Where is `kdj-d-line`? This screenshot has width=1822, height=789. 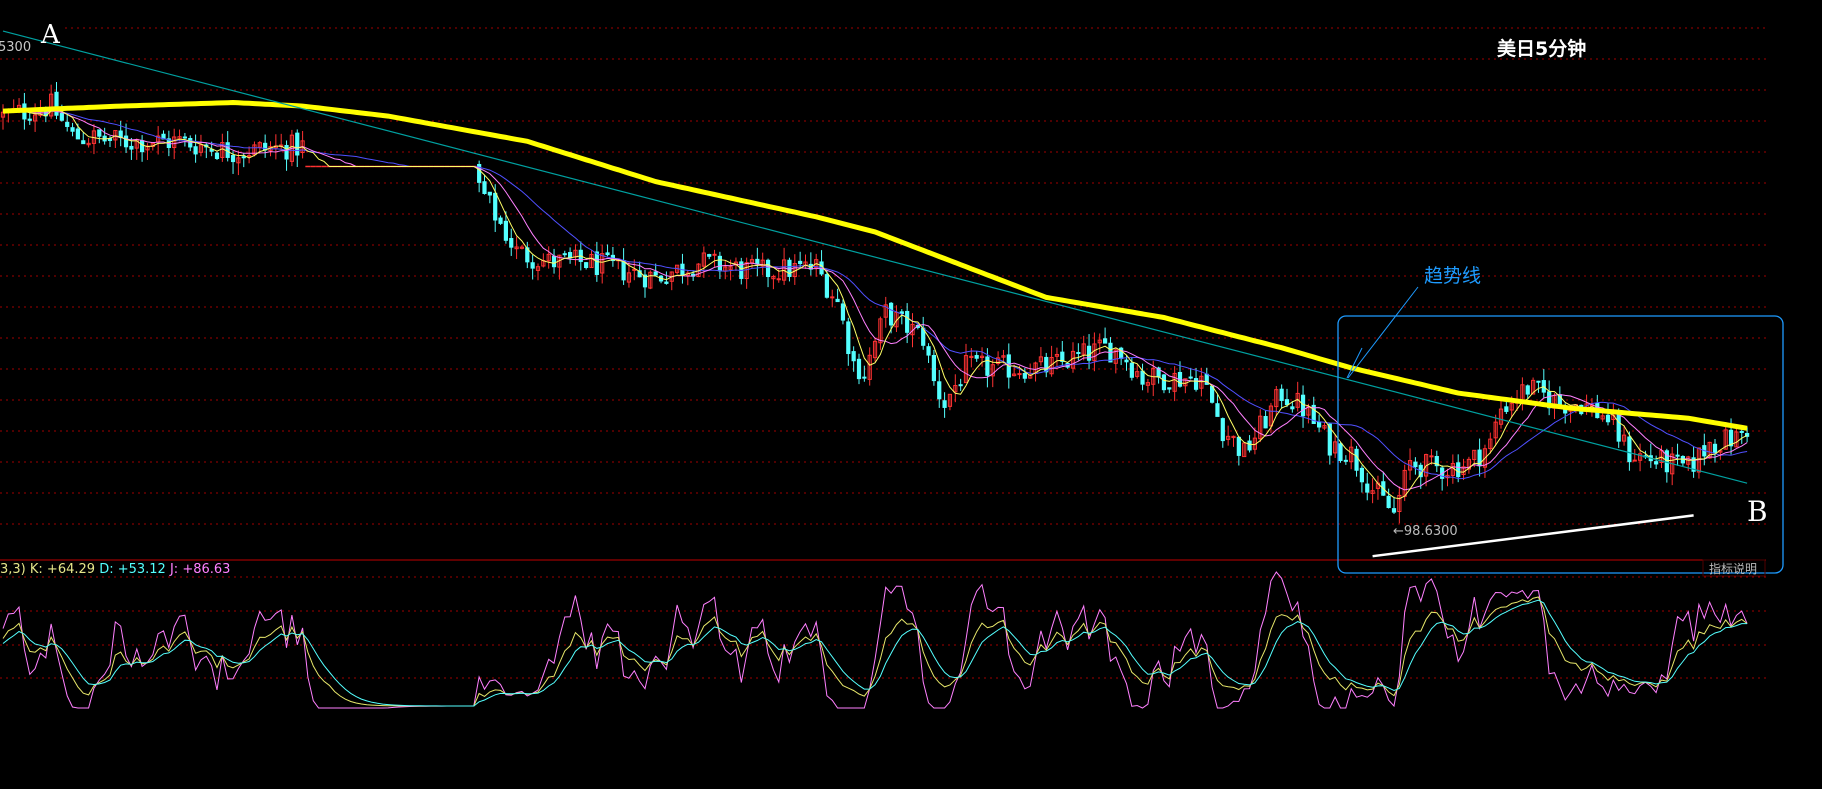
kdj-d-line is located at coordinates (875, 653).